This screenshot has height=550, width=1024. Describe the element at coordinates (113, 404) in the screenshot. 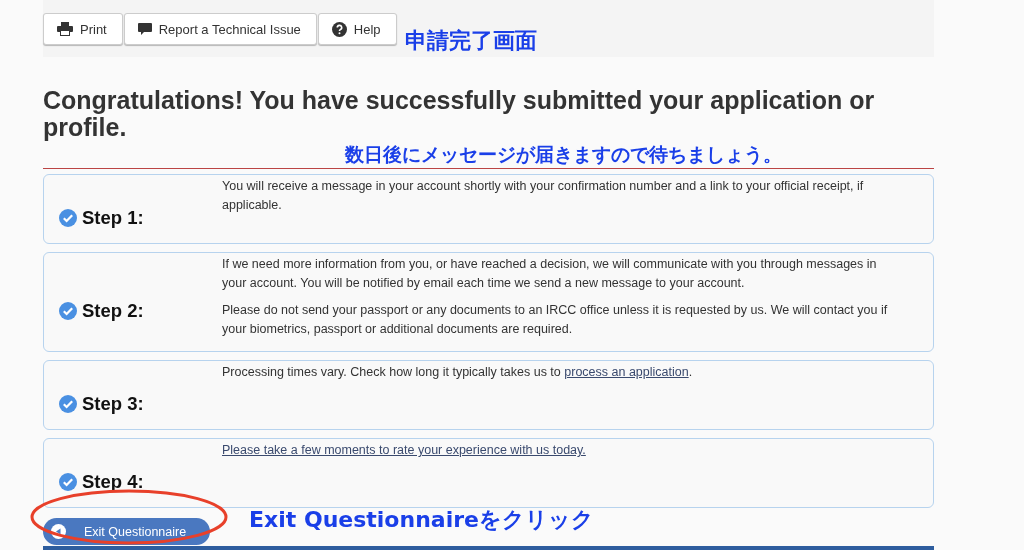

I see `step-label: Step 3:` at that location.